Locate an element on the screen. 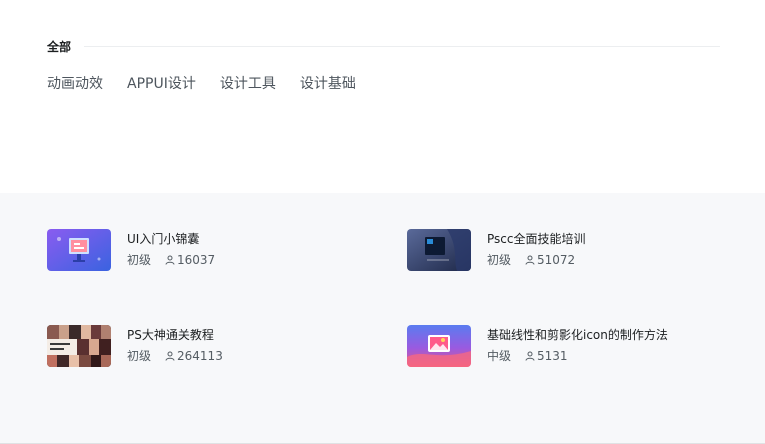 This screenshot has height=444, width=765. tag-animation: 动画动效 is located at coordinates (75, 83).